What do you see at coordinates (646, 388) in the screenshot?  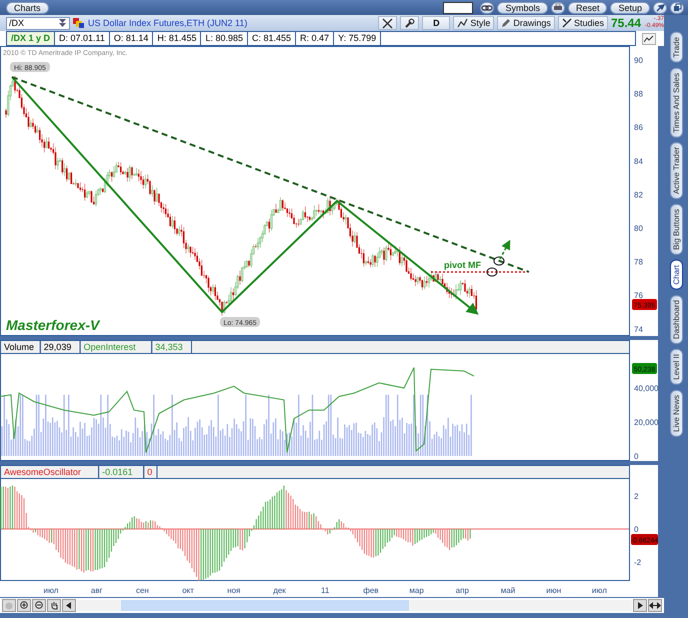 I see `axis-label: 40,000` at bounding box center [646, 388].